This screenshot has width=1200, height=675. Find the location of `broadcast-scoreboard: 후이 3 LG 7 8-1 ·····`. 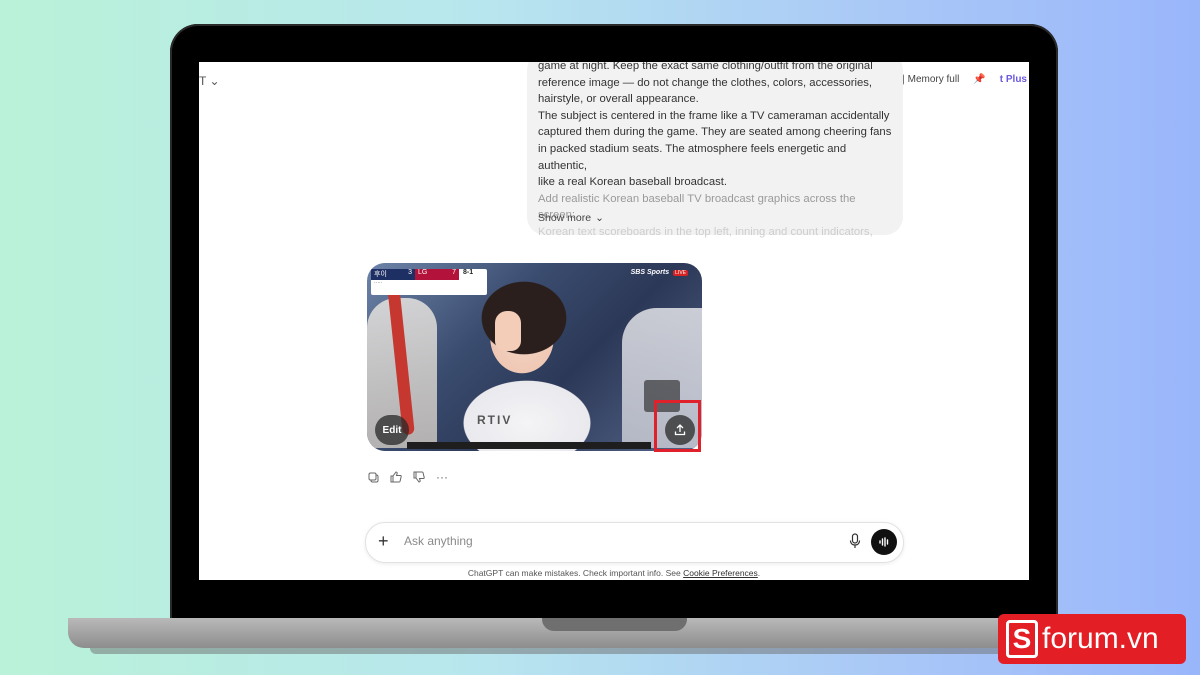

broadcast-scoreboard: 후이 3 LG 7 8-1 ····· is located at coordinates (429, 282).